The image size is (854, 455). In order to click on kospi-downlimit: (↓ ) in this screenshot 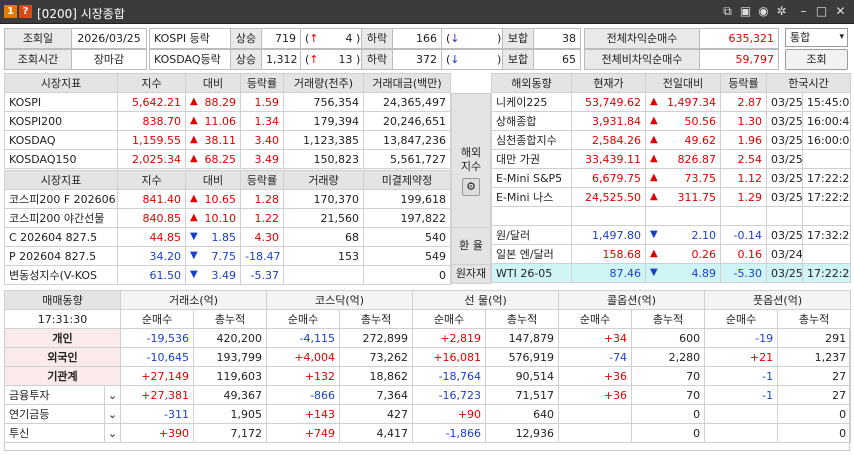, I will do `click(472, 38)`.